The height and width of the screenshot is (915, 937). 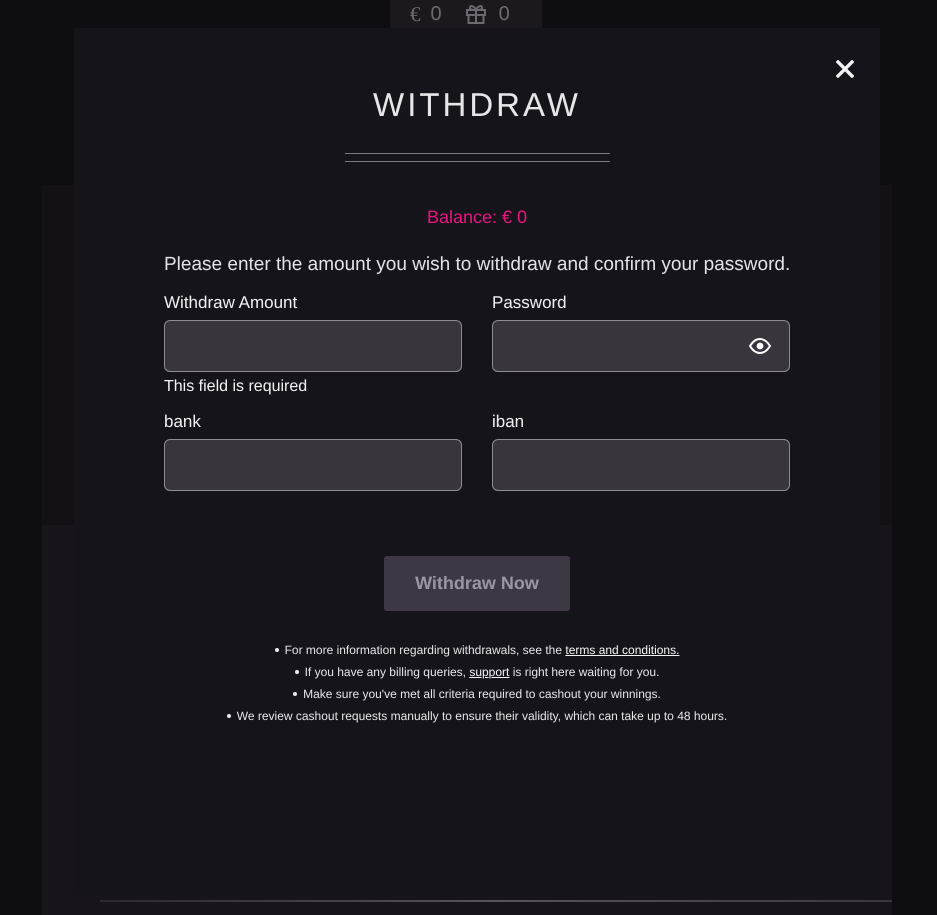 I want to click on balance-text: Balance: € 0, so click(x=477, y=217).